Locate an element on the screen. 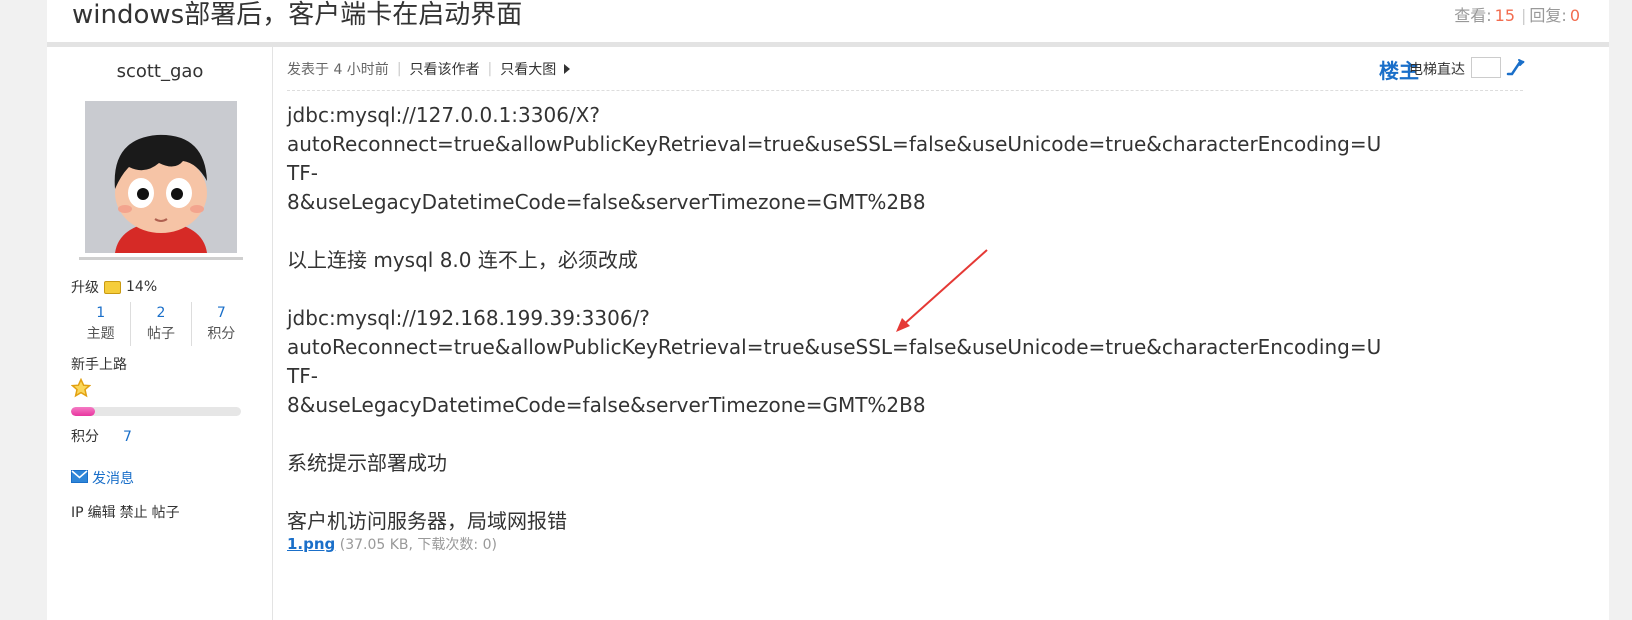  admin-link-edit: 编辑 is located at coordinates (102, 513).